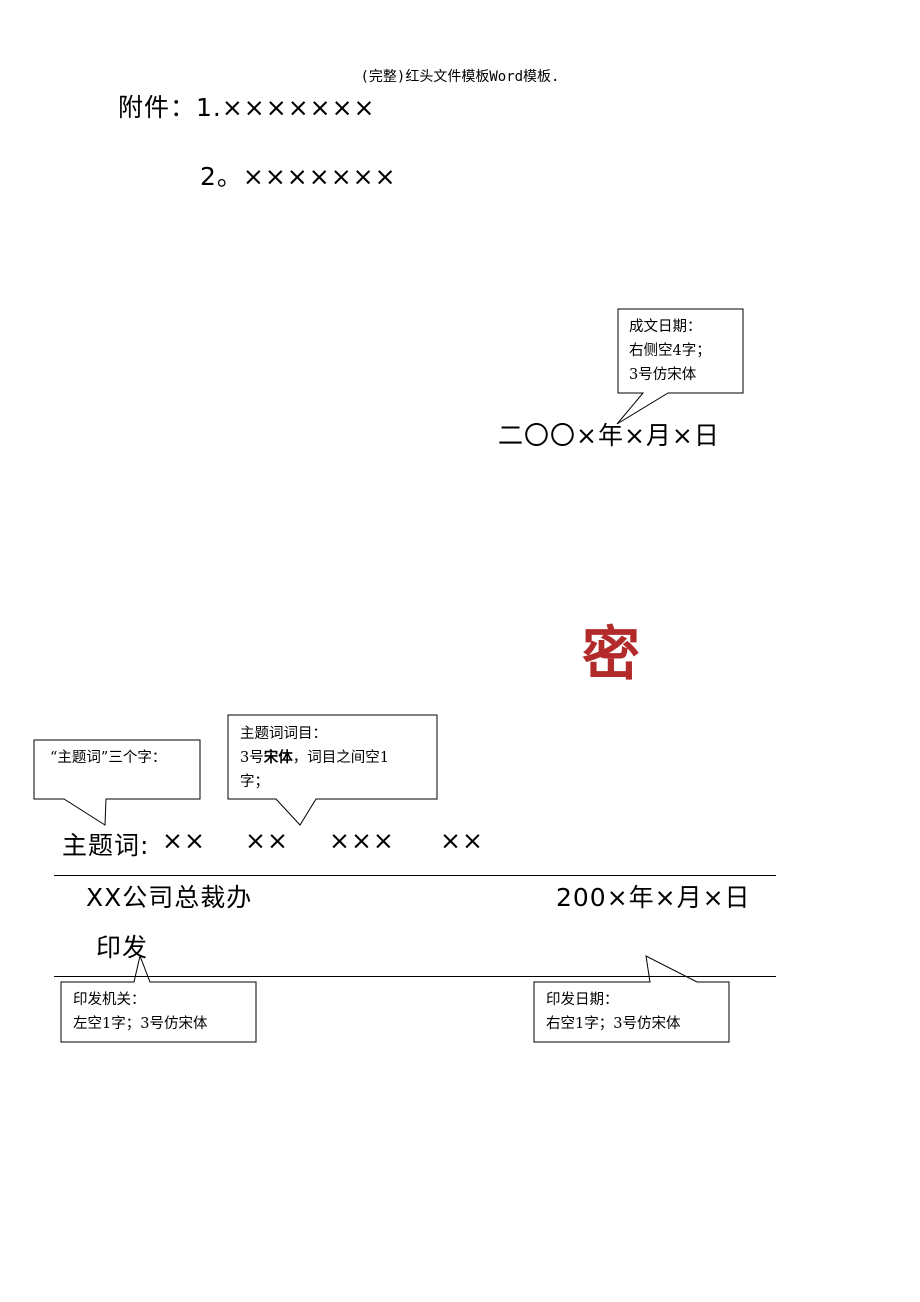 The height and width of the screenshot is (1302, 920). I want to click on print-date-callout-line: 右空1字；3号仿宋体, so click(613, 1024).